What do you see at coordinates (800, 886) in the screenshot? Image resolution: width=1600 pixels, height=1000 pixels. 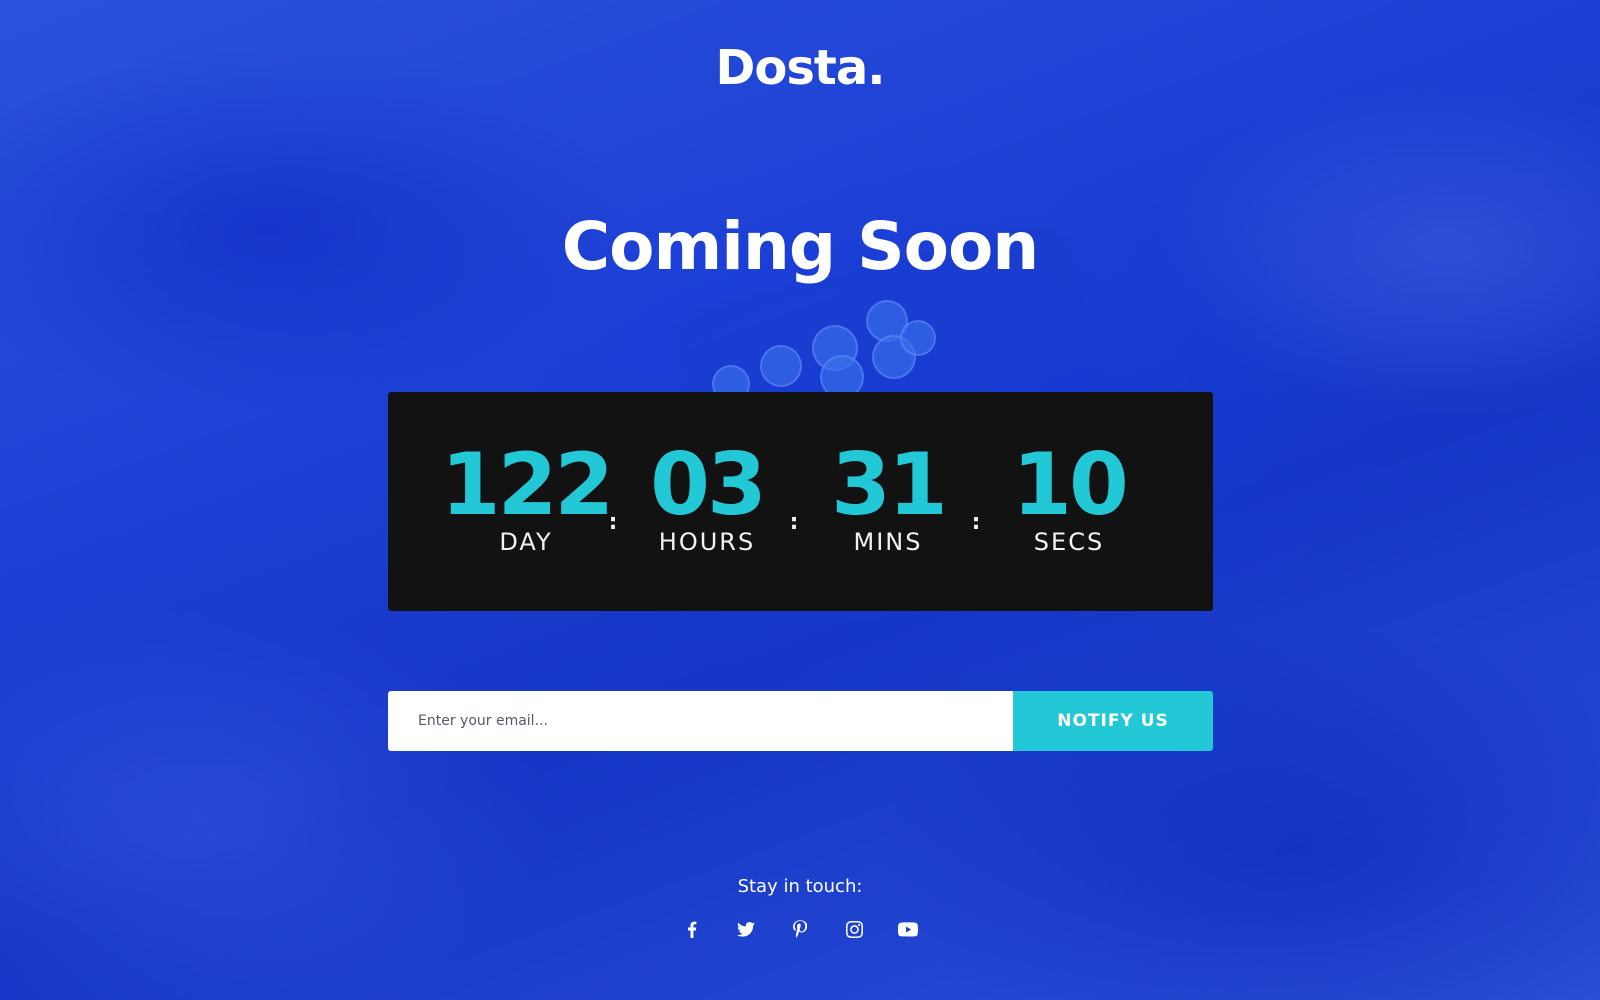 I see `stay-in-touch-label: Stay in touch:` at bounding box center [800, 886].